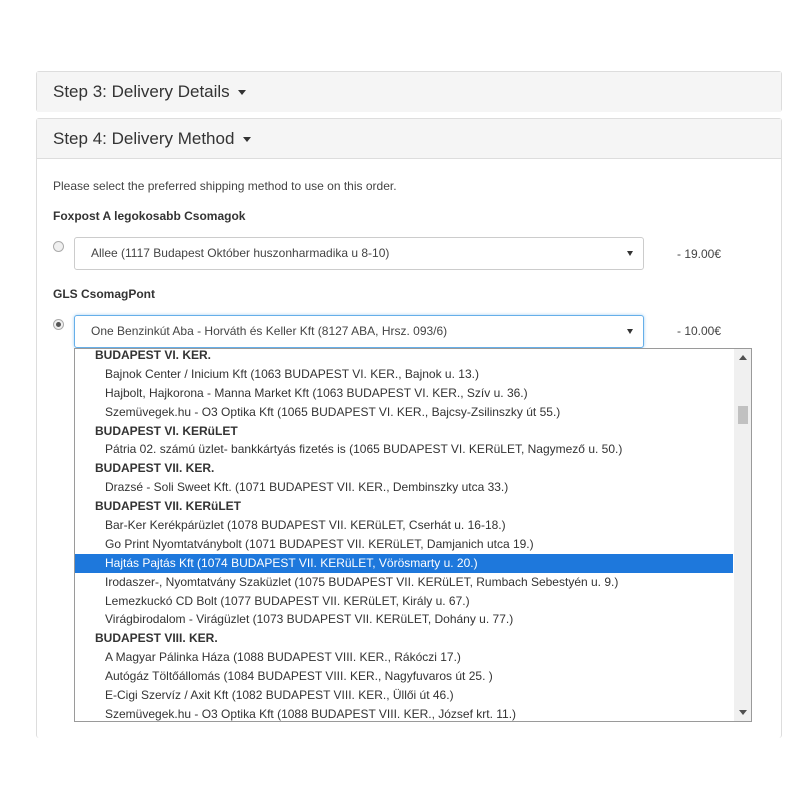 The height and width of the screenshot is (800, 800). What do you see at coordinates (166, 430) in the screenshot?
I see `dropdown-group-header: BUDAPEST VI. KERüLET` at bounding box center [166, 430].